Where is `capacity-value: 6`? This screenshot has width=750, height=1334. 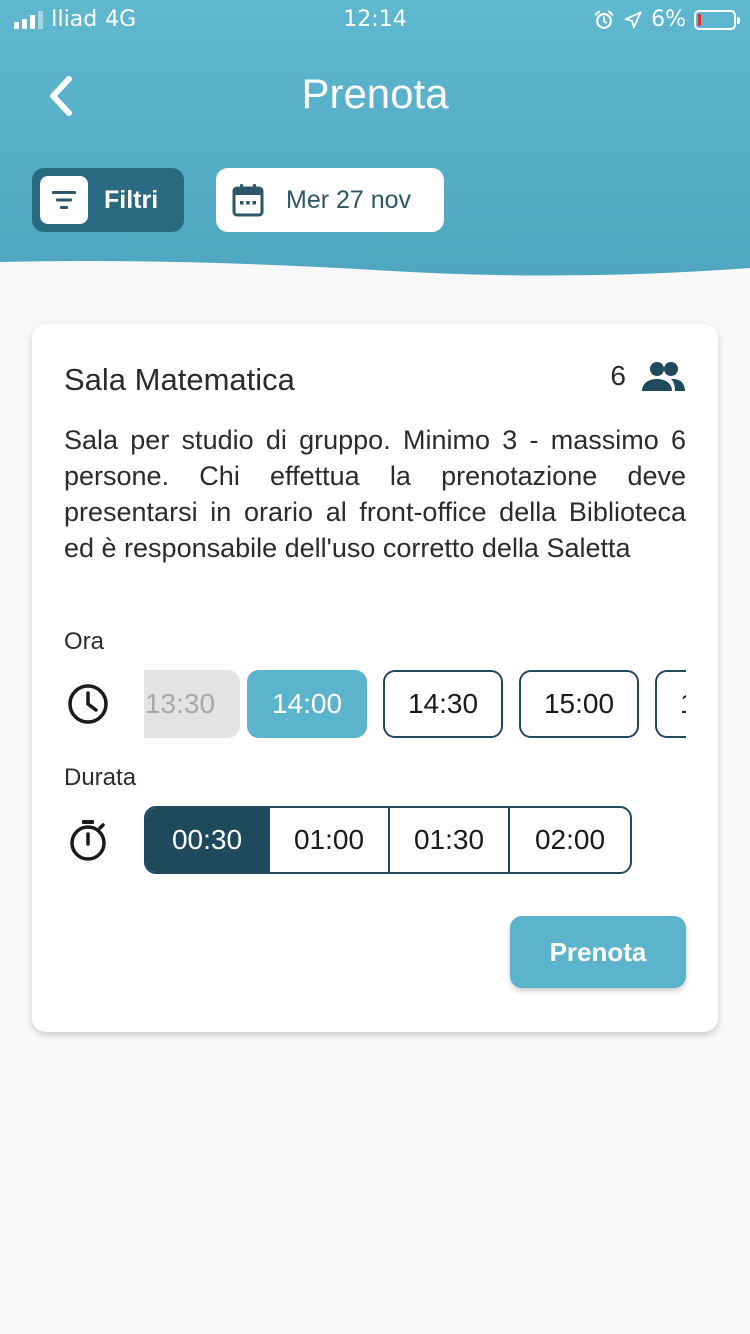 capacity-value: 6 is located at coordinates (618, 375).